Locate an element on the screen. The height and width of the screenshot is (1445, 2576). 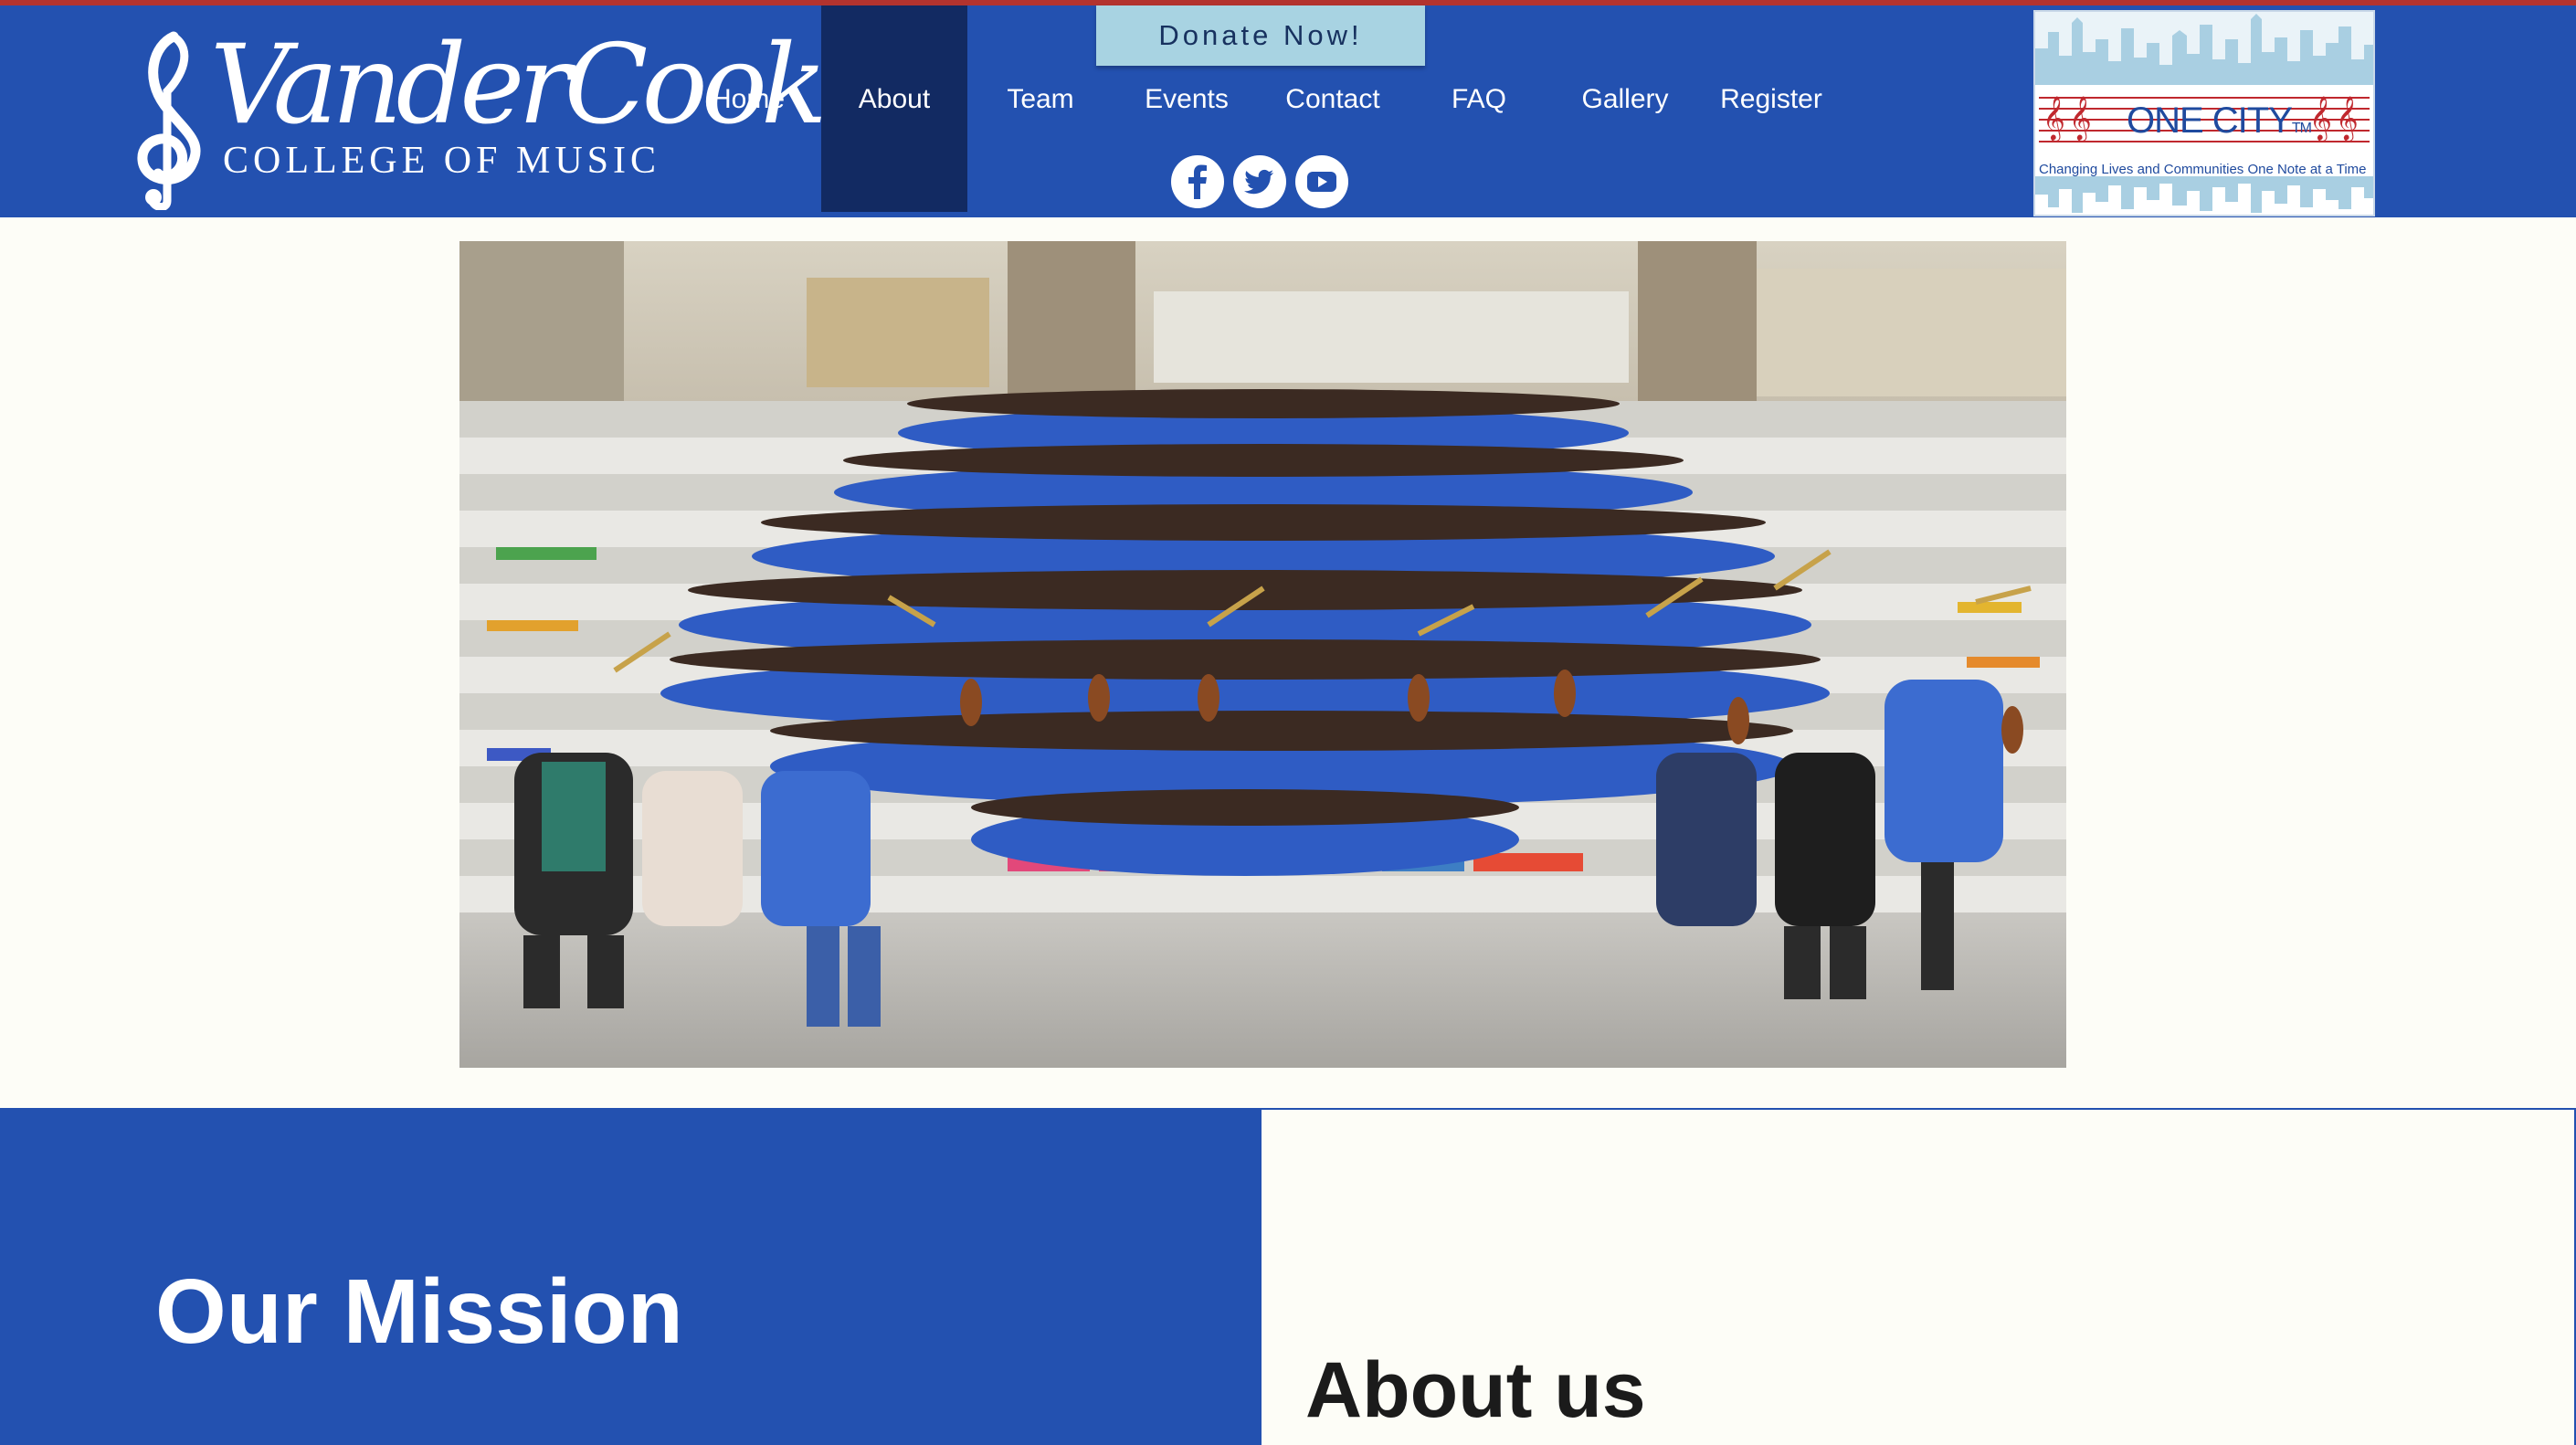
youtube-icon is located at coordinates (1321, 182).